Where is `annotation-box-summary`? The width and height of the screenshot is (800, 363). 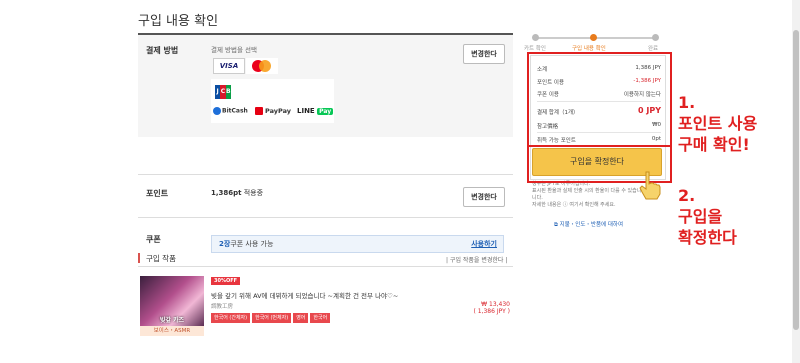
annotation-box-summary is located at coordinates (599, 99).